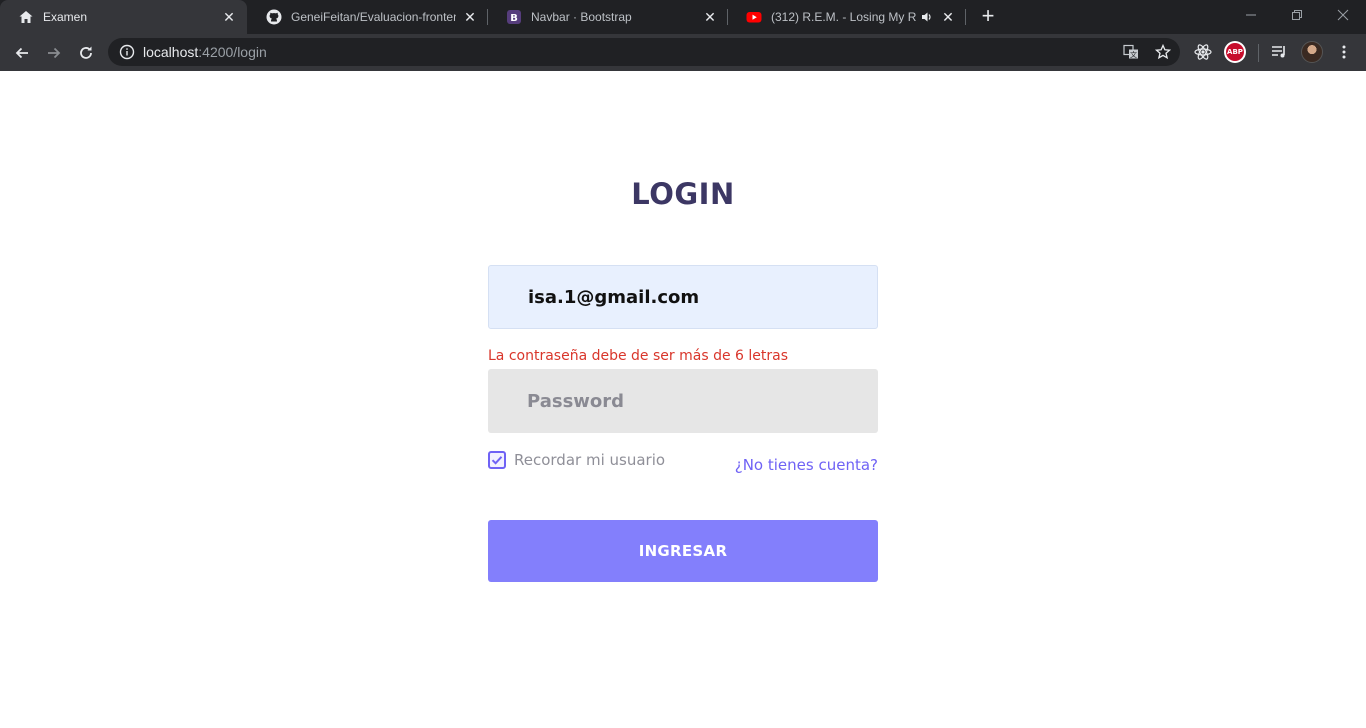 This screenshot has height=728, width=1366. Describe the element at coordinates (127, 52) in the screenshot. I see `info-icon` at that location.